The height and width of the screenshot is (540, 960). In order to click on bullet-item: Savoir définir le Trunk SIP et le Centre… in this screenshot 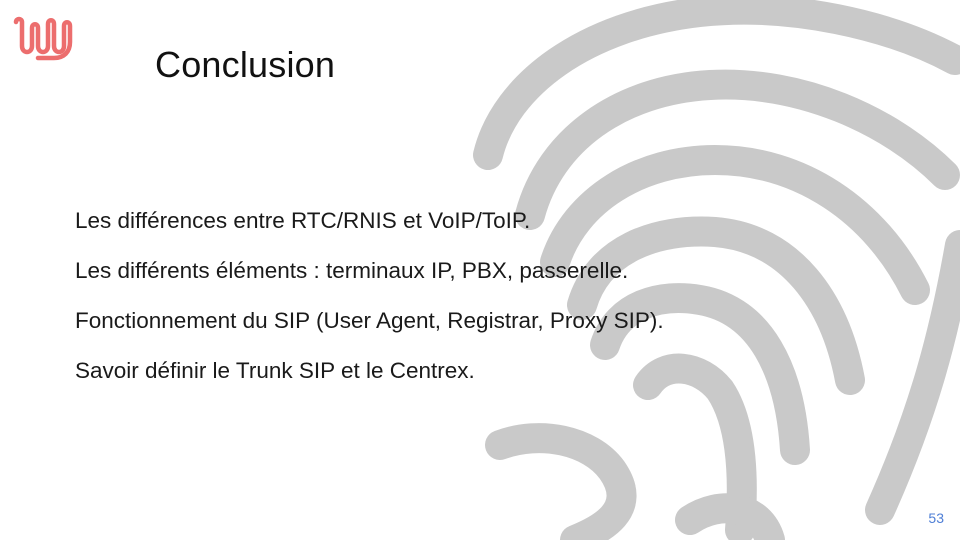, I will do `click(275, 370)`.